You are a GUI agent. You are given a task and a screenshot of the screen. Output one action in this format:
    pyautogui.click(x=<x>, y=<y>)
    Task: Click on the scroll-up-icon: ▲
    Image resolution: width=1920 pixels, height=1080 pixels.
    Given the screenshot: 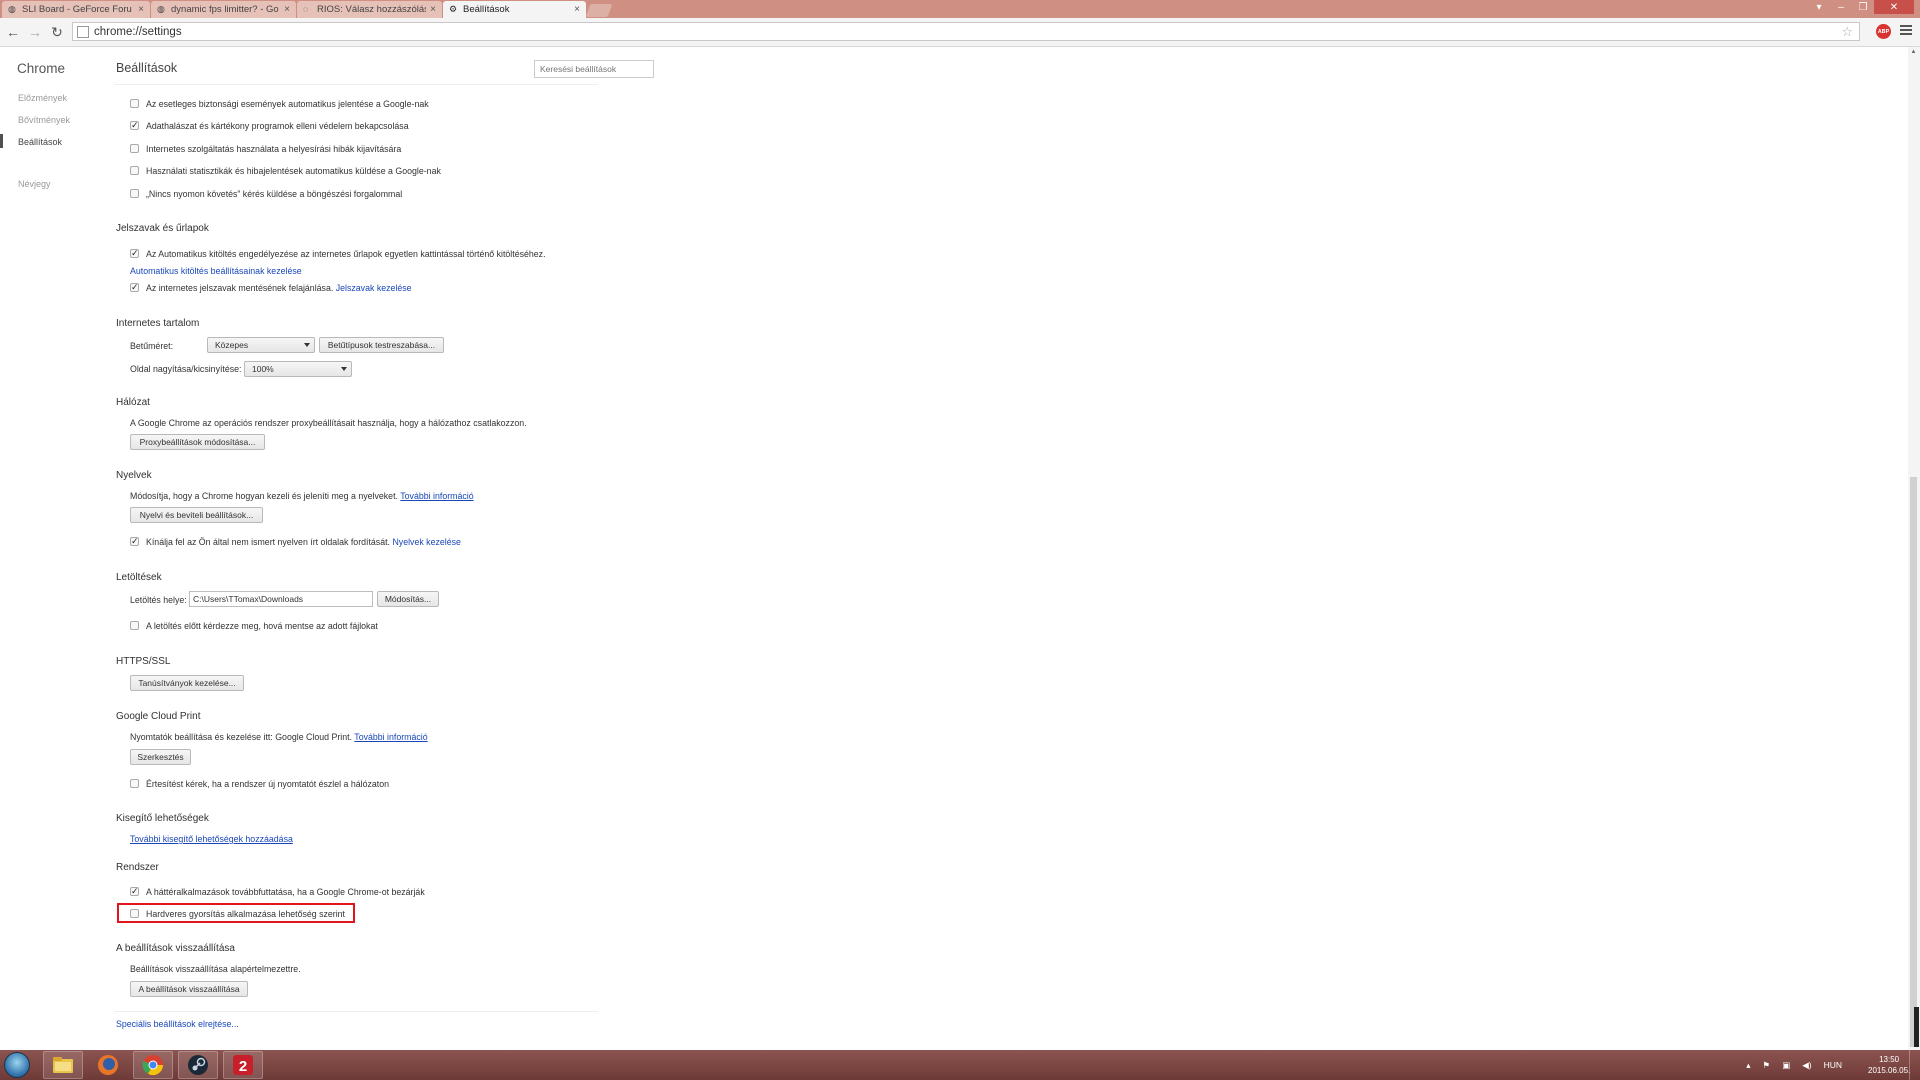 What is the action you would take?
    pyautogui.click(x=1913, y=52)
    